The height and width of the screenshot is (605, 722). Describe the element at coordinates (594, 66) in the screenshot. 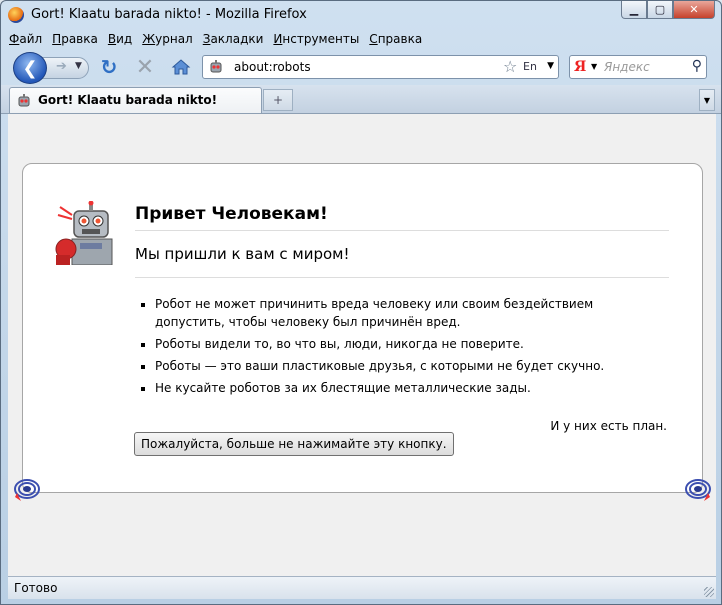

I see `search-engine-dropdown-icon: ▼` at that location.